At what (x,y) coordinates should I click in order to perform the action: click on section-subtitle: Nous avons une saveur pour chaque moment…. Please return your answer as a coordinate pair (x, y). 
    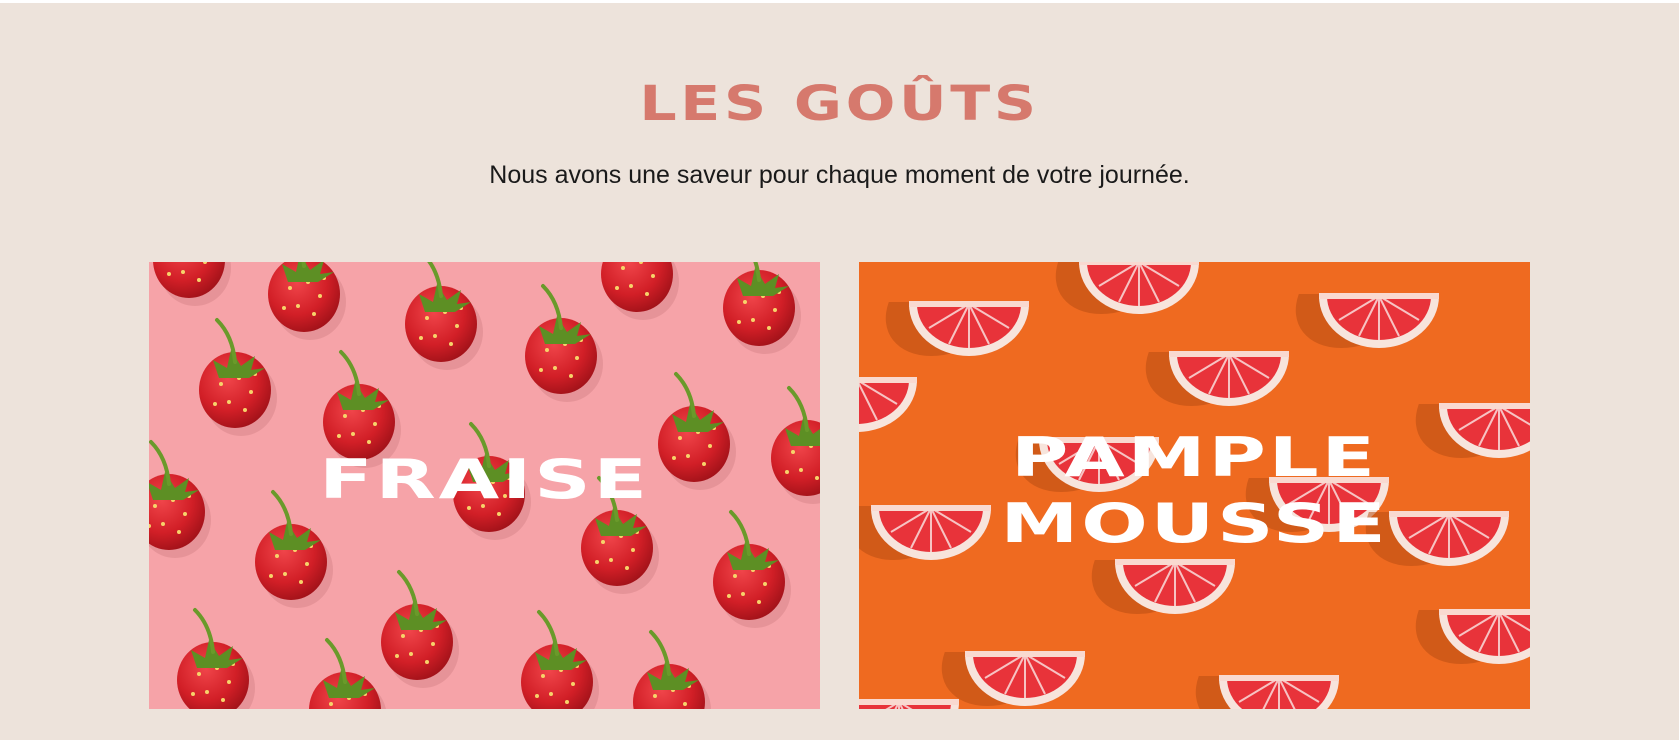
    Looking at the image, I should click on (839, 175).